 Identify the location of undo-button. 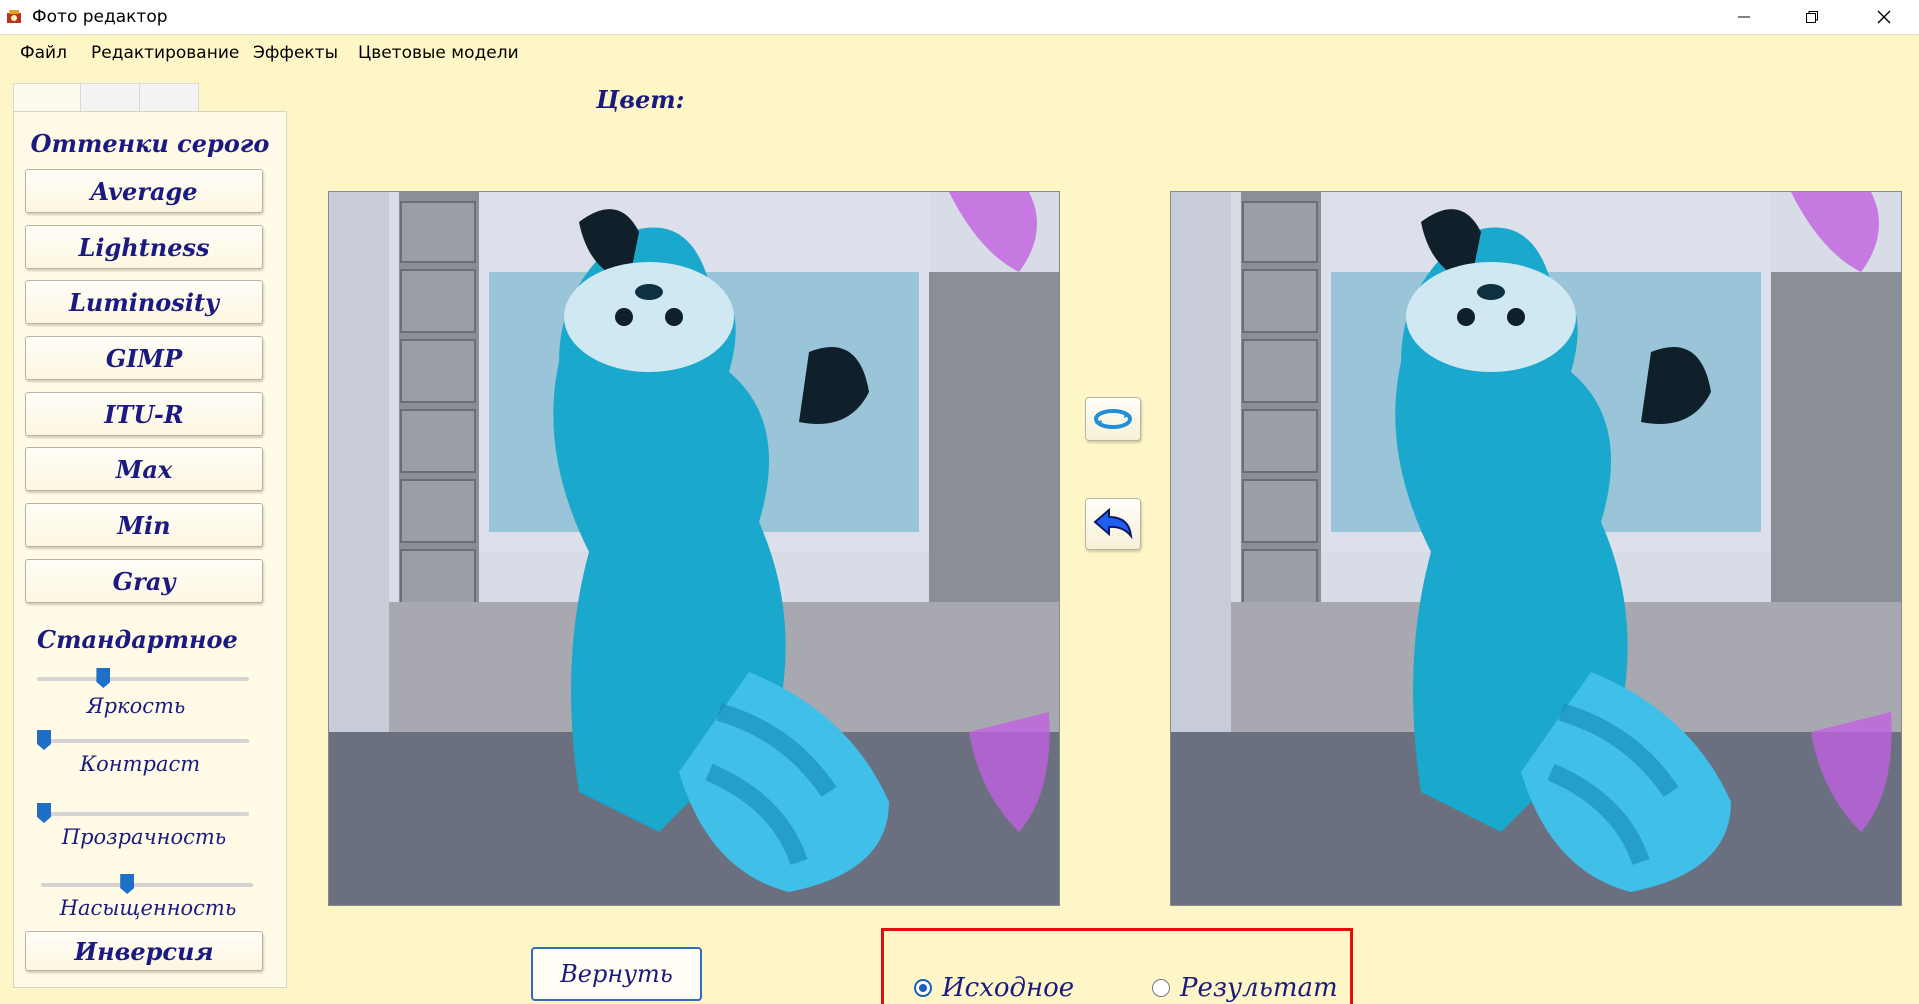
(1113, 524).